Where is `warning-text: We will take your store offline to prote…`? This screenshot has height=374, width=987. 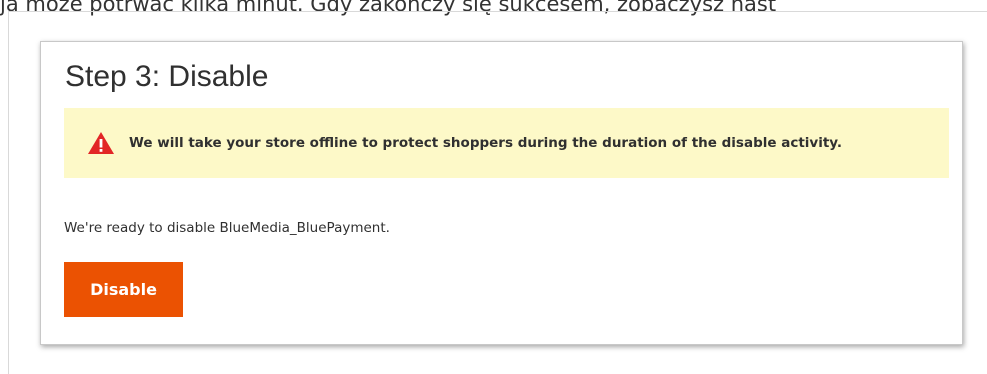 warning-text: We will take your store offline to prote… is located at coordinates (485, 143).